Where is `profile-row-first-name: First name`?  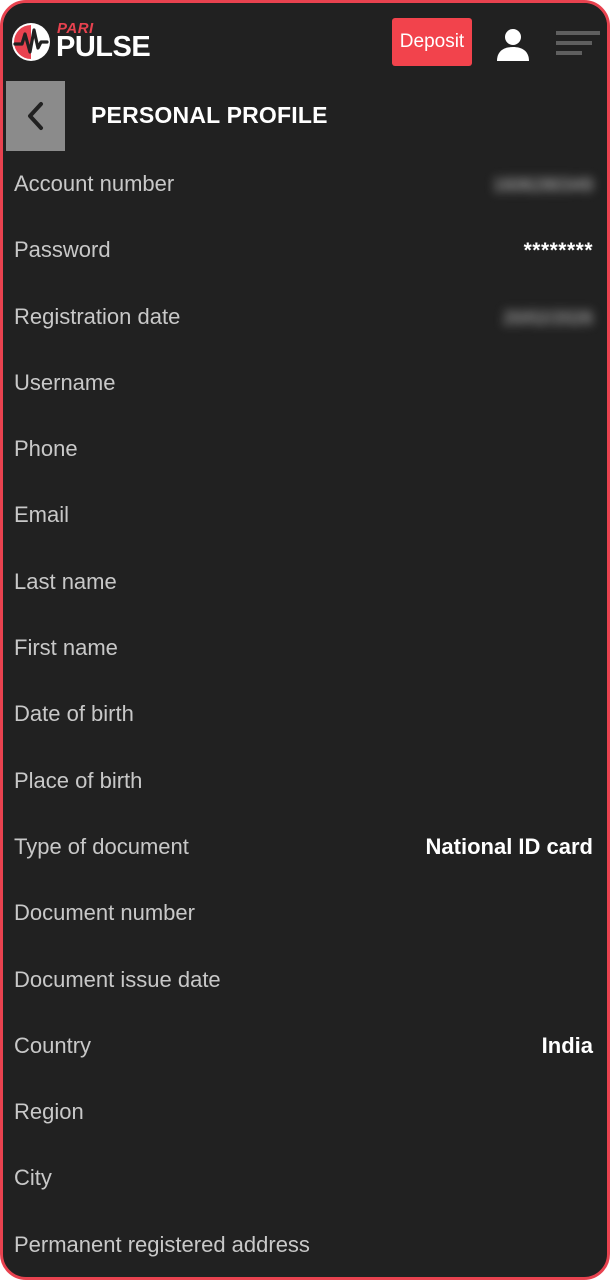
profile-row-first-name: First name is located at coordinates (305, 648).